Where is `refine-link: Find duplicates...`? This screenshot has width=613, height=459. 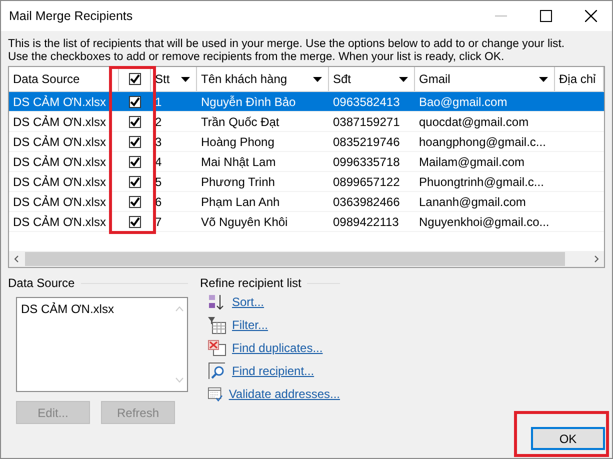
refine-link: Find duplicates... is located at coordinates (277, 347).